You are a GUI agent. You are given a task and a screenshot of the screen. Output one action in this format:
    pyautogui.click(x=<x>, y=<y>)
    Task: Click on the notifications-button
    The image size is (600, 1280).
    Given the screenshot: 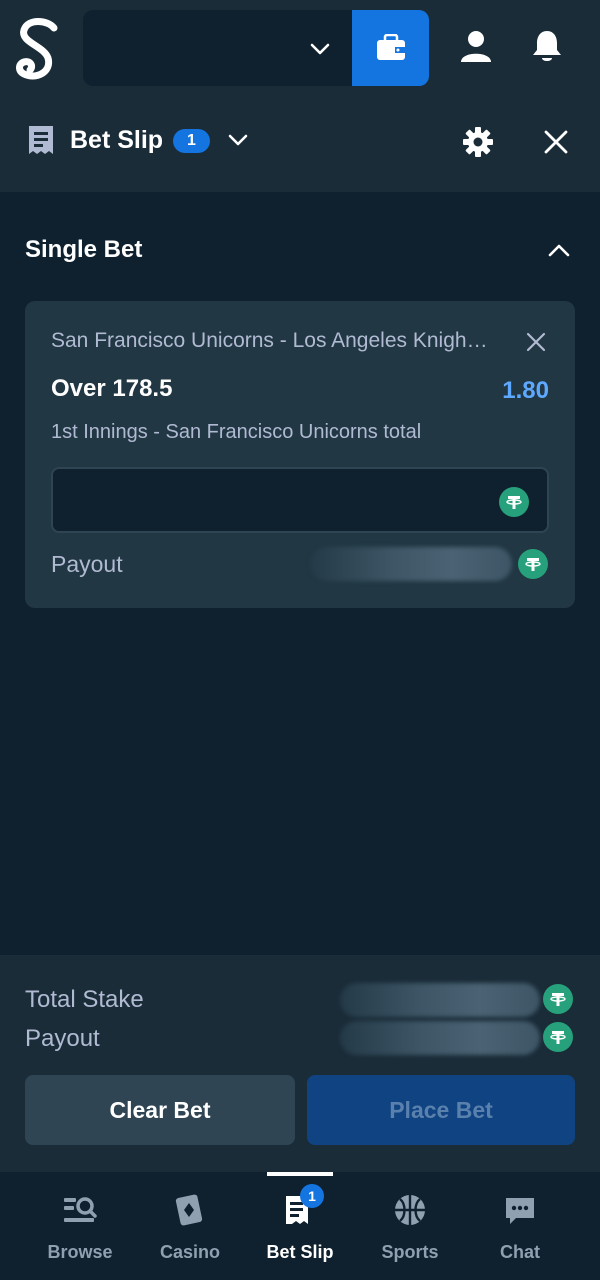 What is the action you would take?
    pyautogui.click(x=547, y=46)
    